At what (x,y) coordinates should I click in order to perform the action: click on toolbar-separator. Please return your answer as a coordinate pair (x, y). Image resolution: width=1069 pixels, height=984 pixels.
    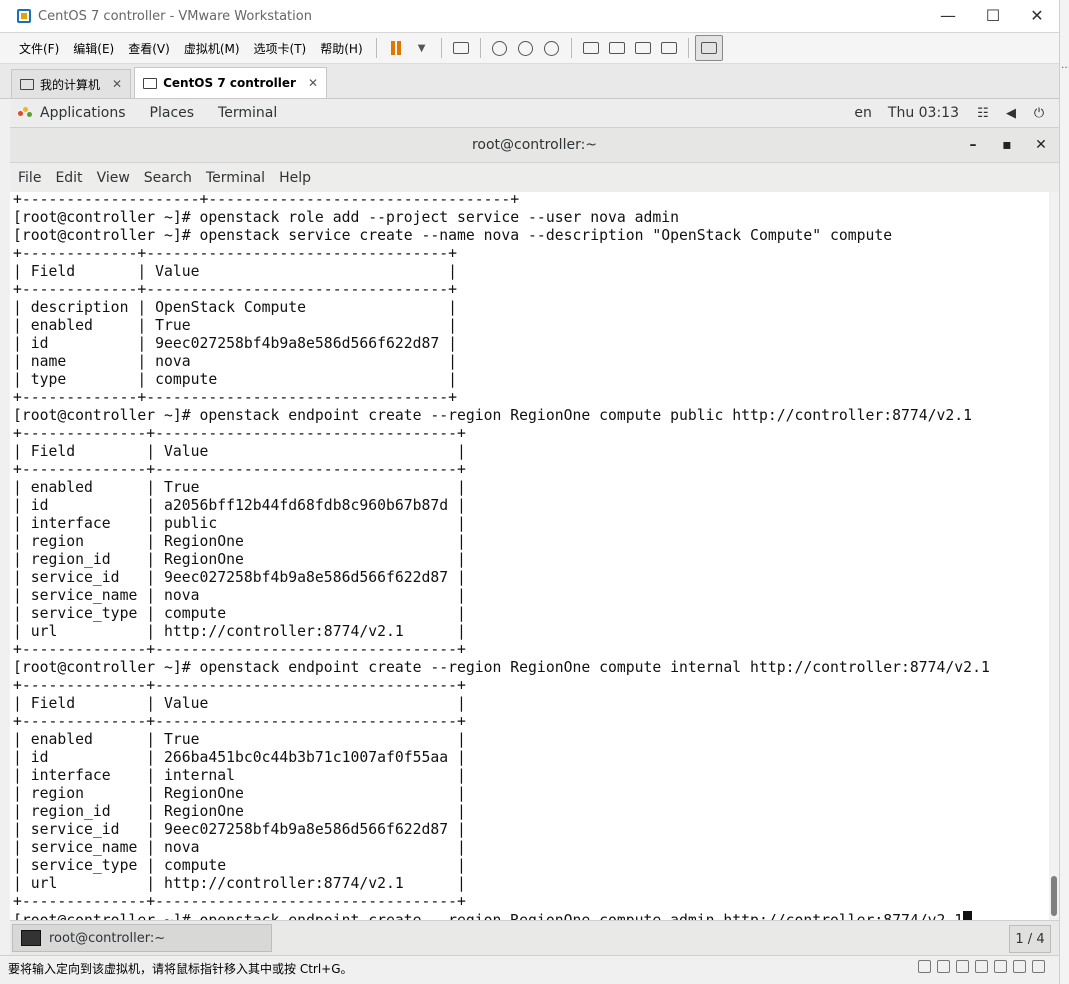
    Looking at the image, I should click on (376, 48).